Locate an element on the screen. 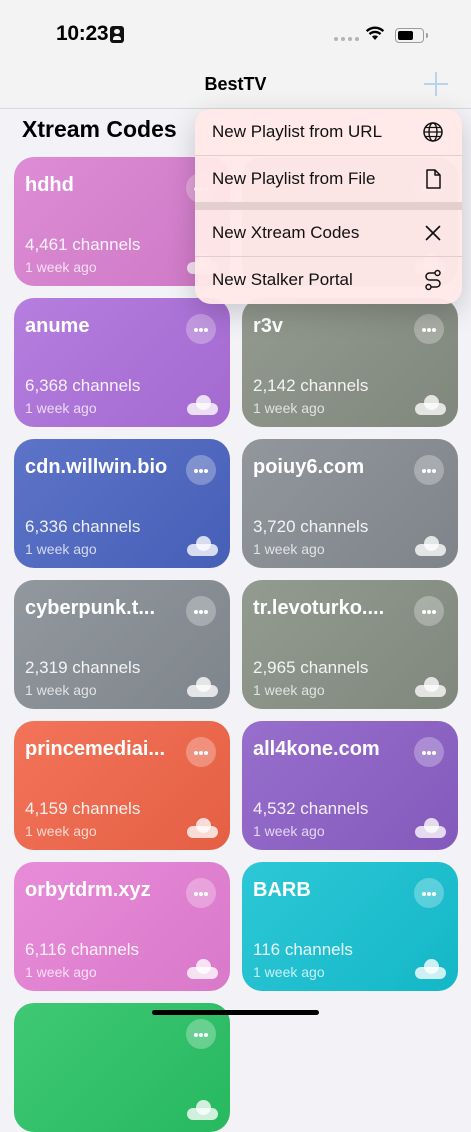 This screenshot has width=471, height=1132. channel-count: 6,336 channels is located at coordinates (83, 526).